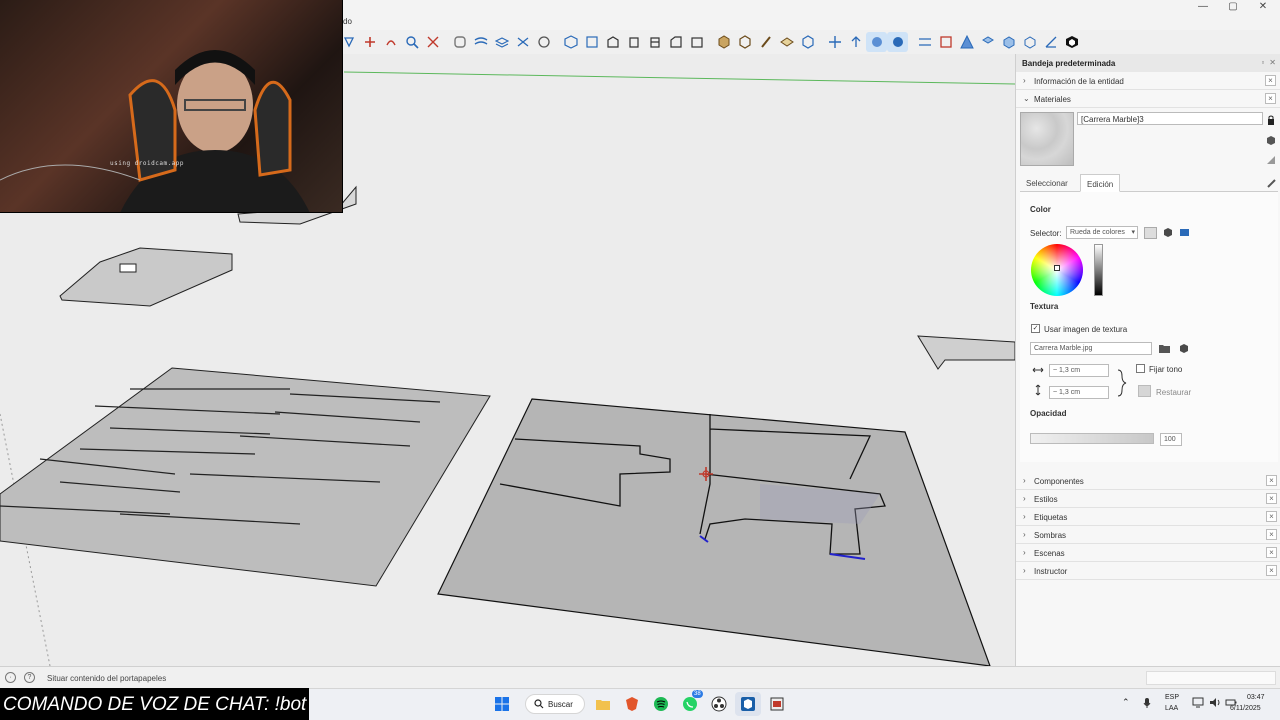 Image resolution: width=1280 pixels, height=720 pixels. Describe the element at coordinates (555, 704) in the screenshot. I see `taskbar-search: Buscar` at that location.